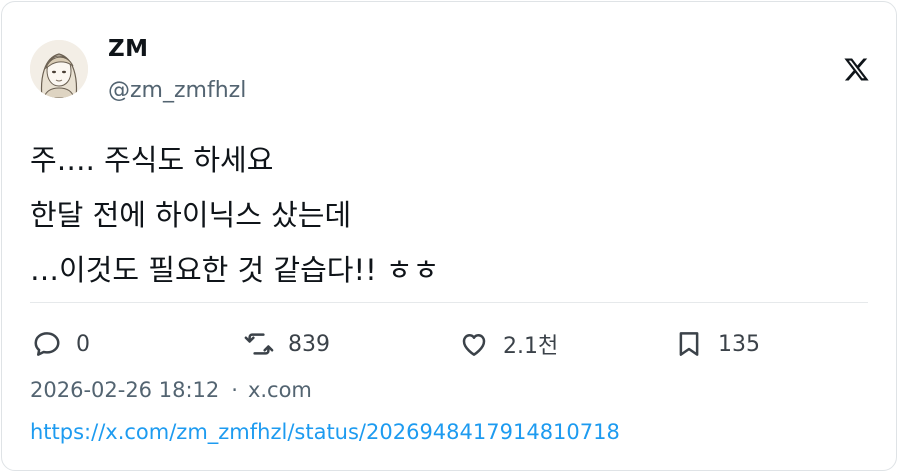 This screenshot has width=900, height=474. I want to click on user-handle: @zm_zmfhzl, so click(177, 90).